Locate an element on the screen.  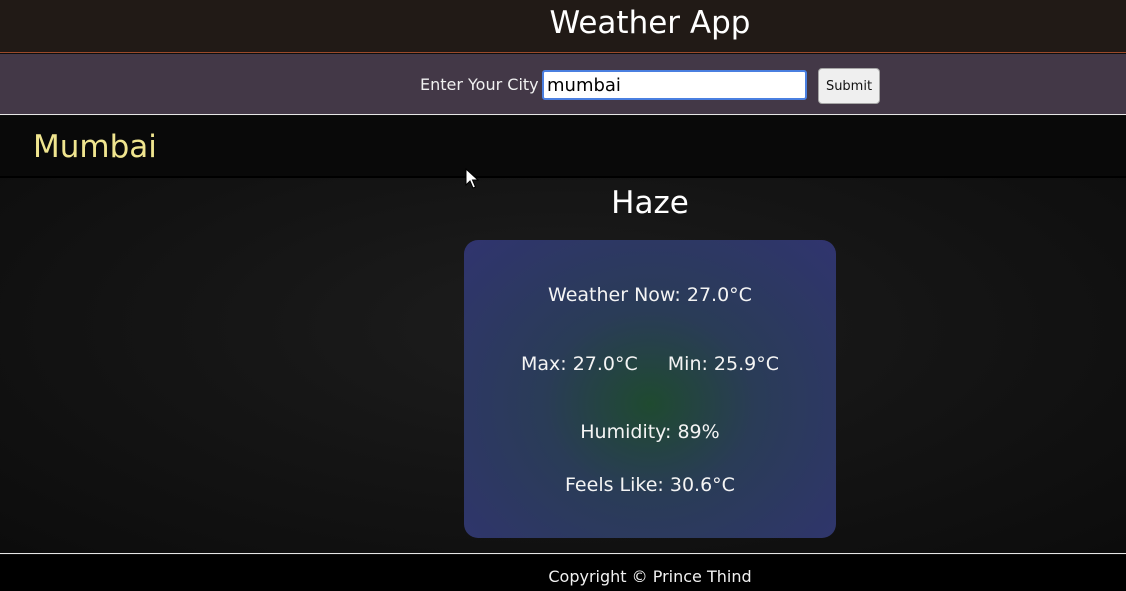
submit-button: Submit is located at coordinates (849, 86).